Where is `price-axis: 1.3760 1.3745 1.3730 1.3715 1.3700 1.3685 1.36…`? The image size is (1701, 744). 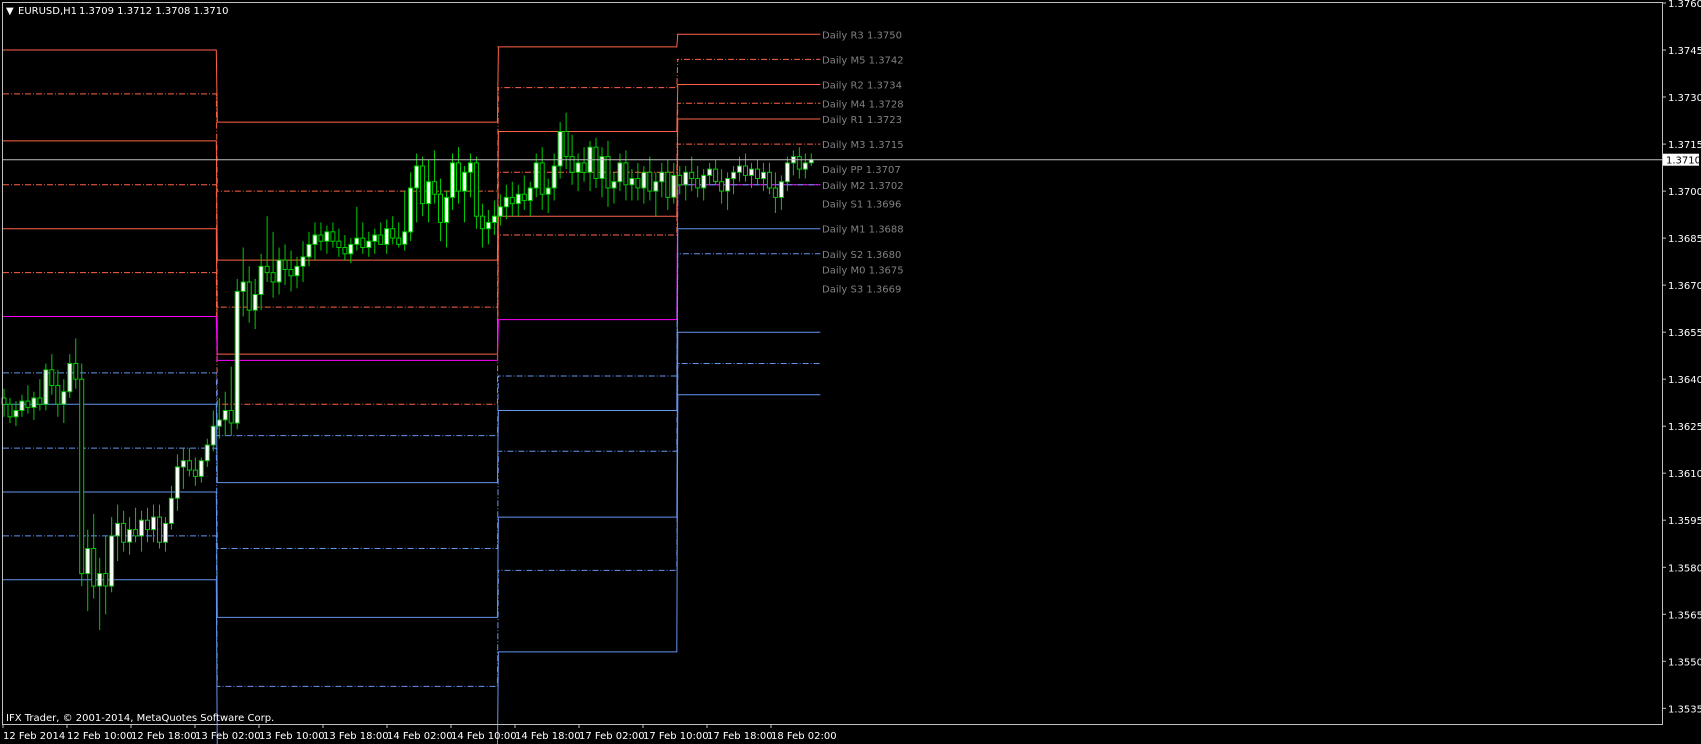 price-axis: 1.3760 1.3745 1.3730 1.3715 1.3700 1.3685 1.36… is located at coordinates (1681, 357).